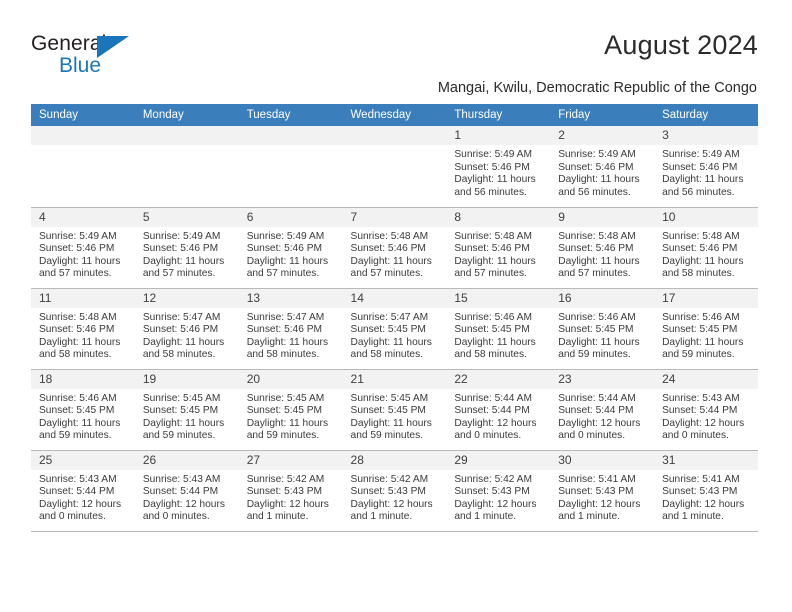 This screenshot has height=612, width=792. I want to click on daylight-text: Daylight: 11 hours and 58 minutes., so click(703, 267).